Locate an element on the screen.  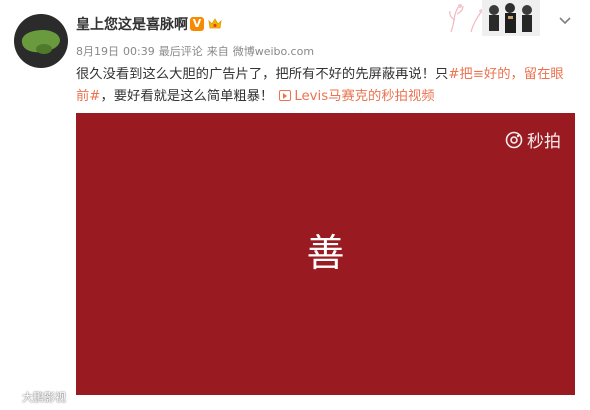
video-play-icon is located at coordinates (285, 95).